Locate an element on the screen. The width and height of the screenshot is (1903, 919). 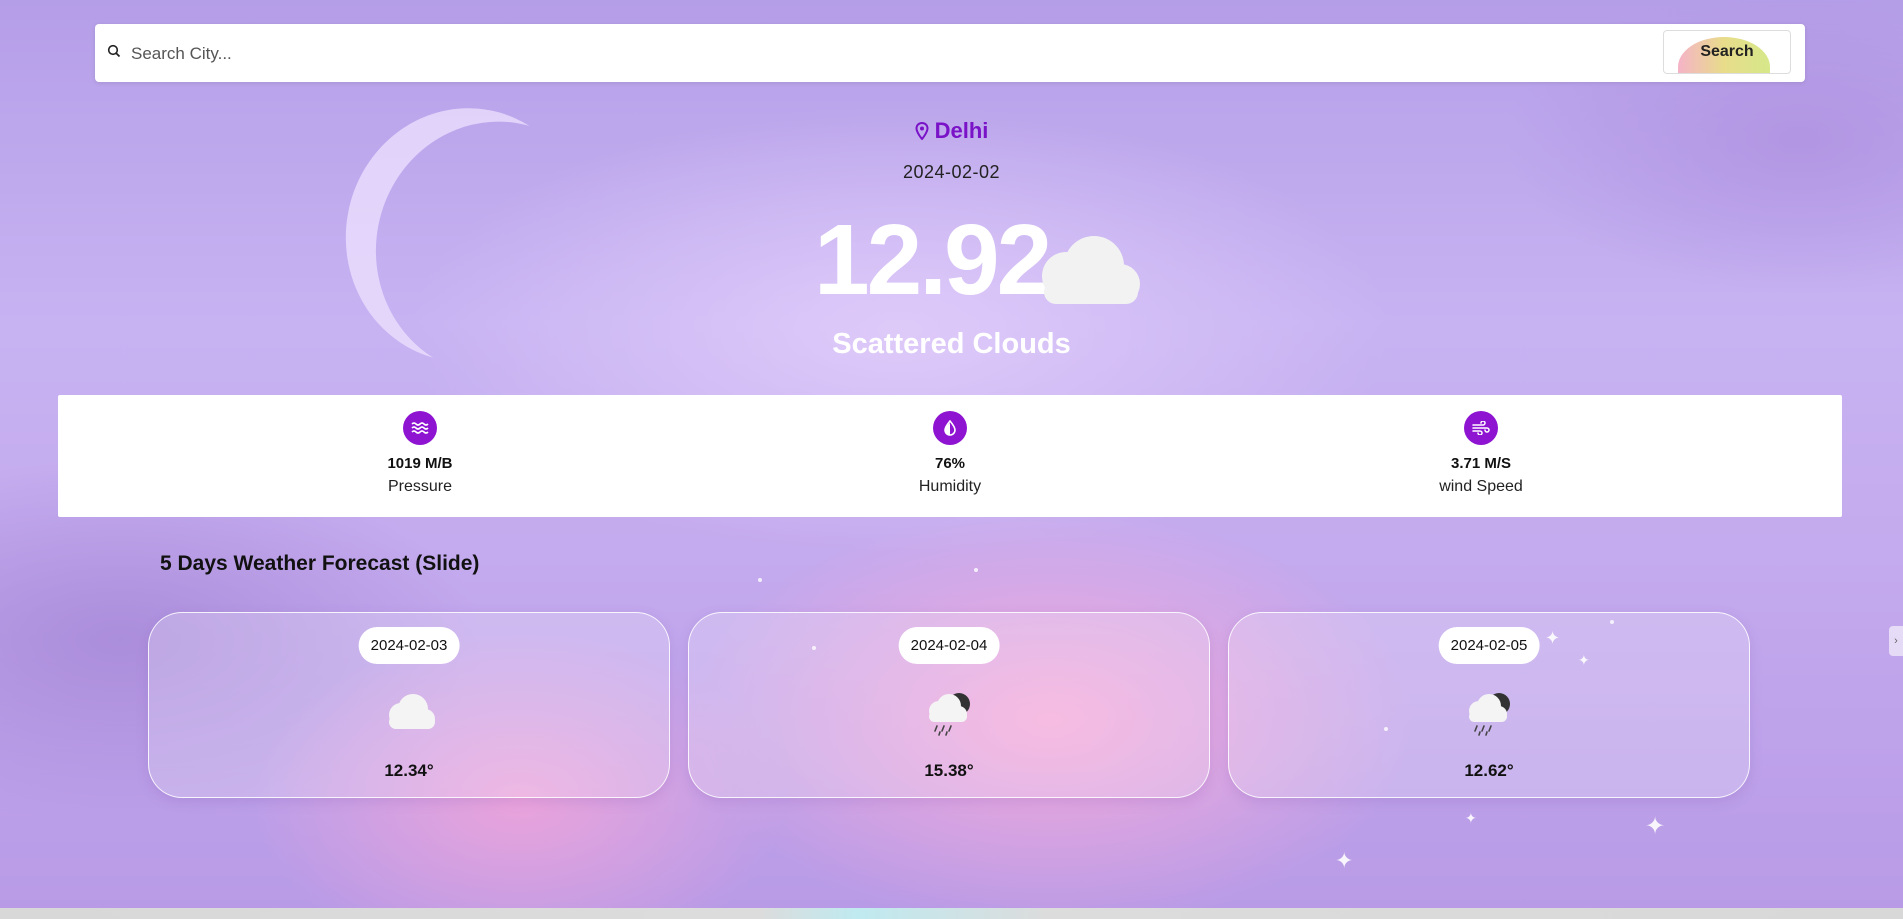
location-pin-icon is located at coordinates (922, 131).